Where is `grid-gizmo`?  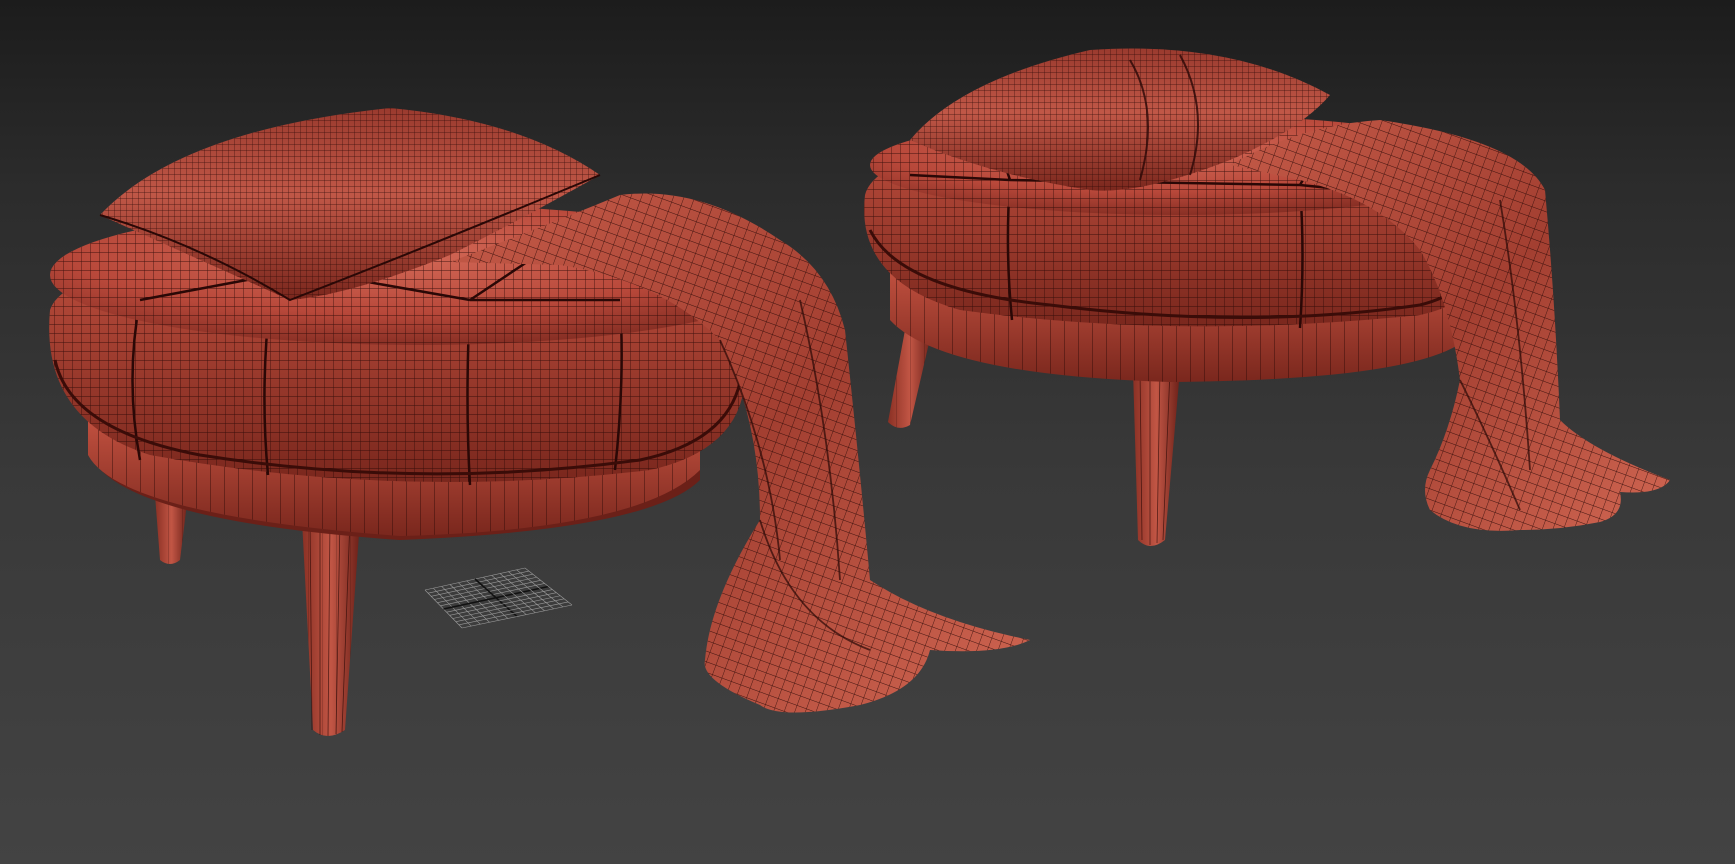
grid-gizmo is located at coordinates (498, 598).